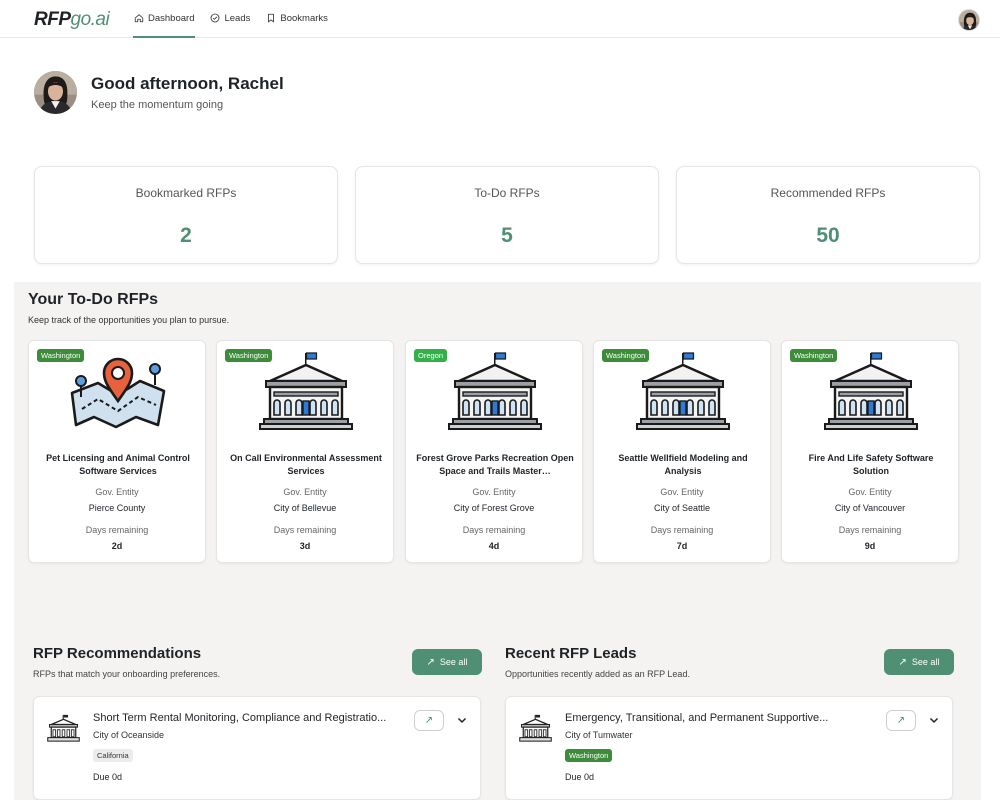  Describe the element at coordinates (507, 235) in the screenshot. I see `stat-value: 5` at that location.